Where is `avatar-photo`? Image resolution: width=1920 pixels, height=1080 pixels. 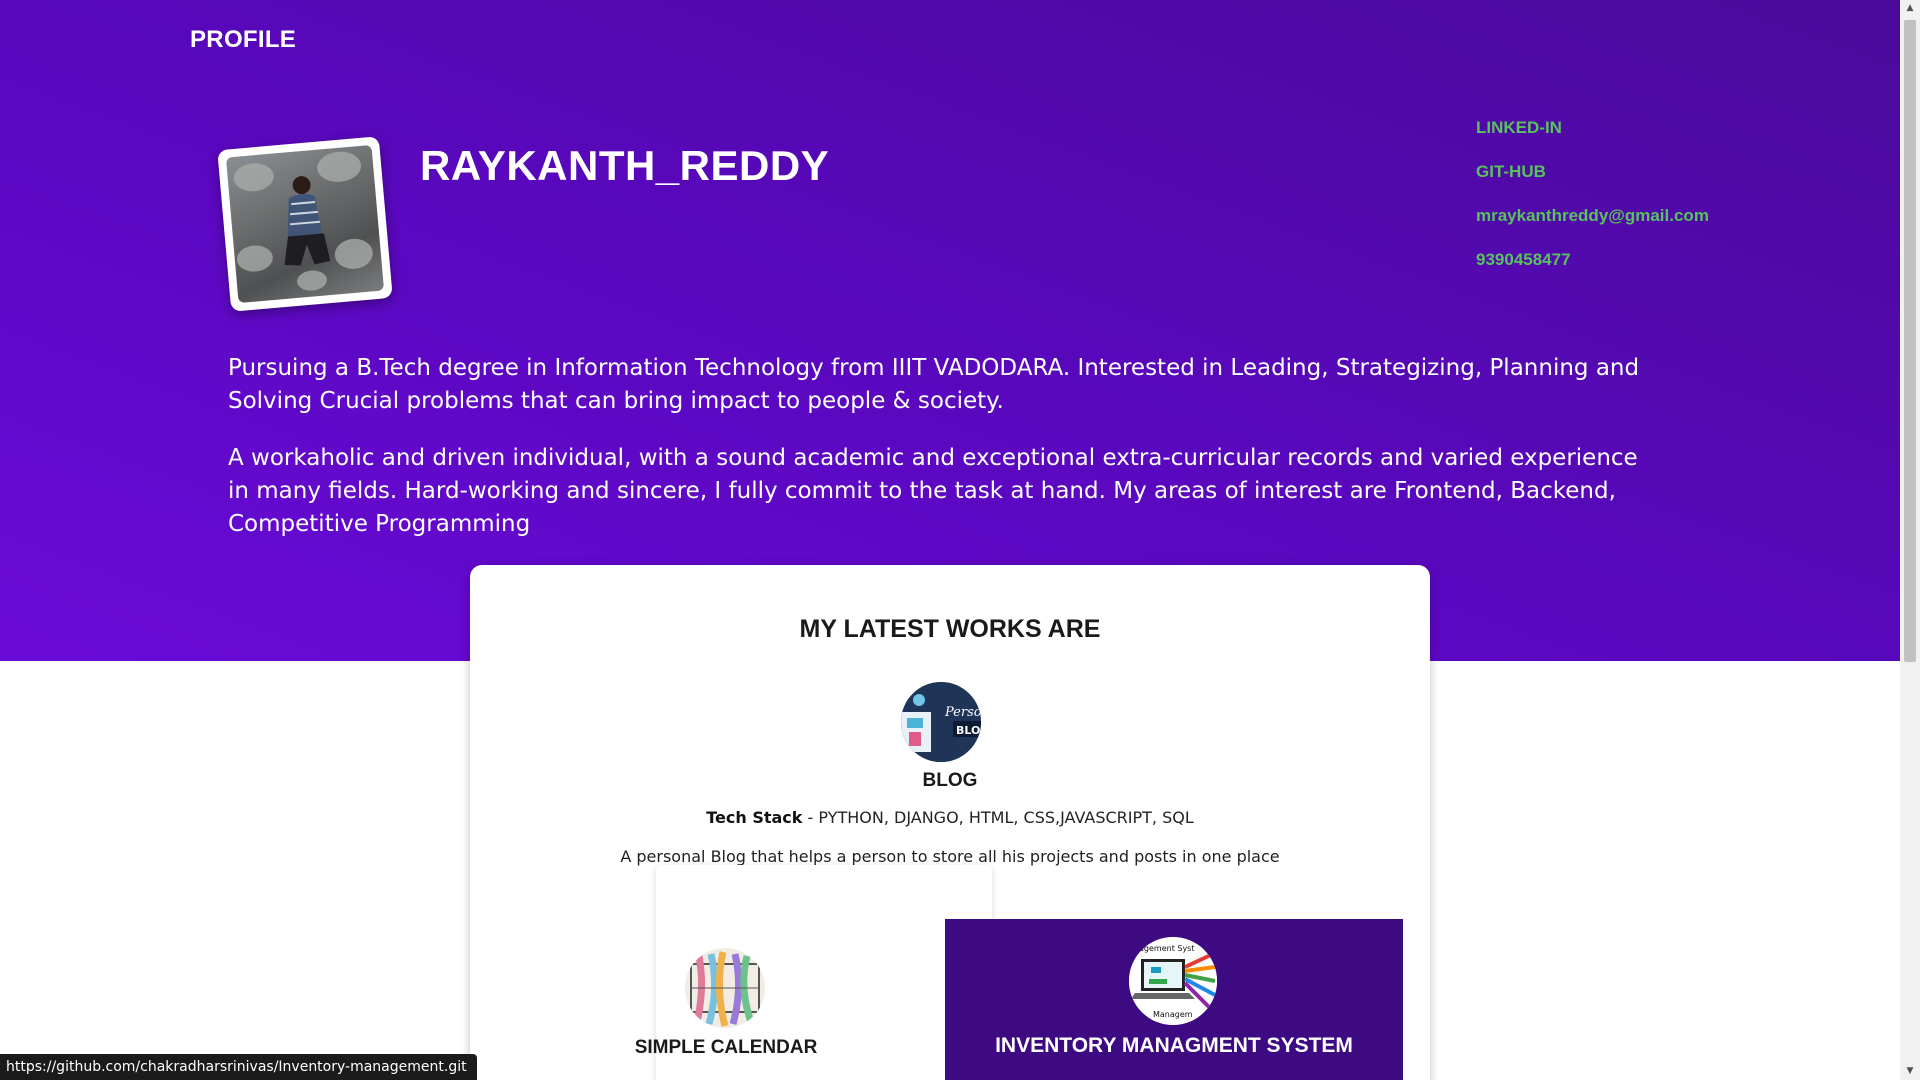 avatar-photo is located at coordinates (305, 224).